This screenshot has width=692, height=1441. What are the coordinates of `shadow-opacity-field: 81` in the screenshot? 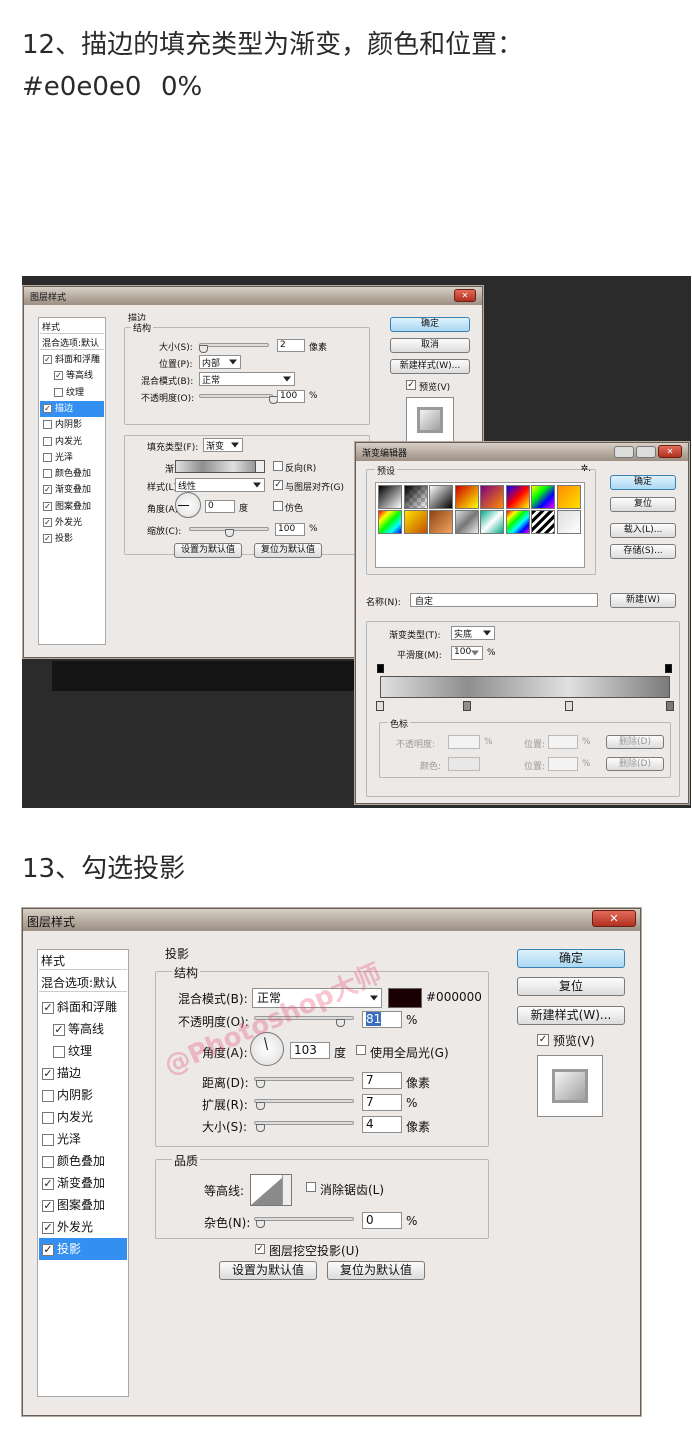 It's located at (382, 1019).